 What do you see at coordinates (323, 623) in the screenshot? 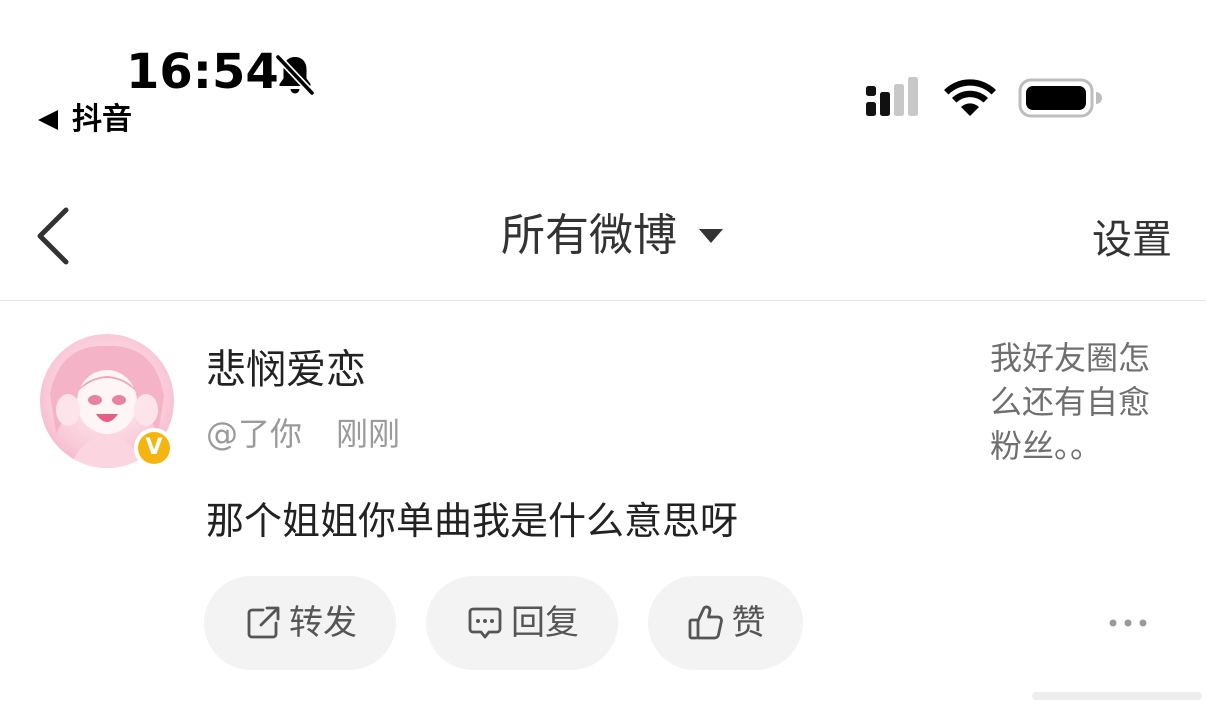
I see `repost-label: 转发` at bounding box center [323, 623].